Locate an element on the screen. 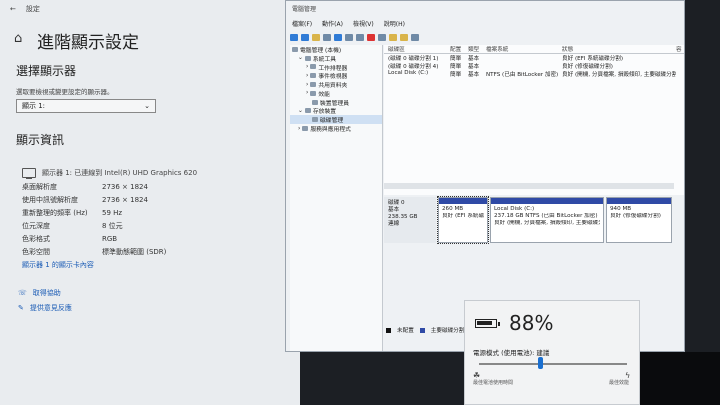 The height and width of the screenshot is (405, 720). horizontal-scrollbar is located at coordinates (529, 186).